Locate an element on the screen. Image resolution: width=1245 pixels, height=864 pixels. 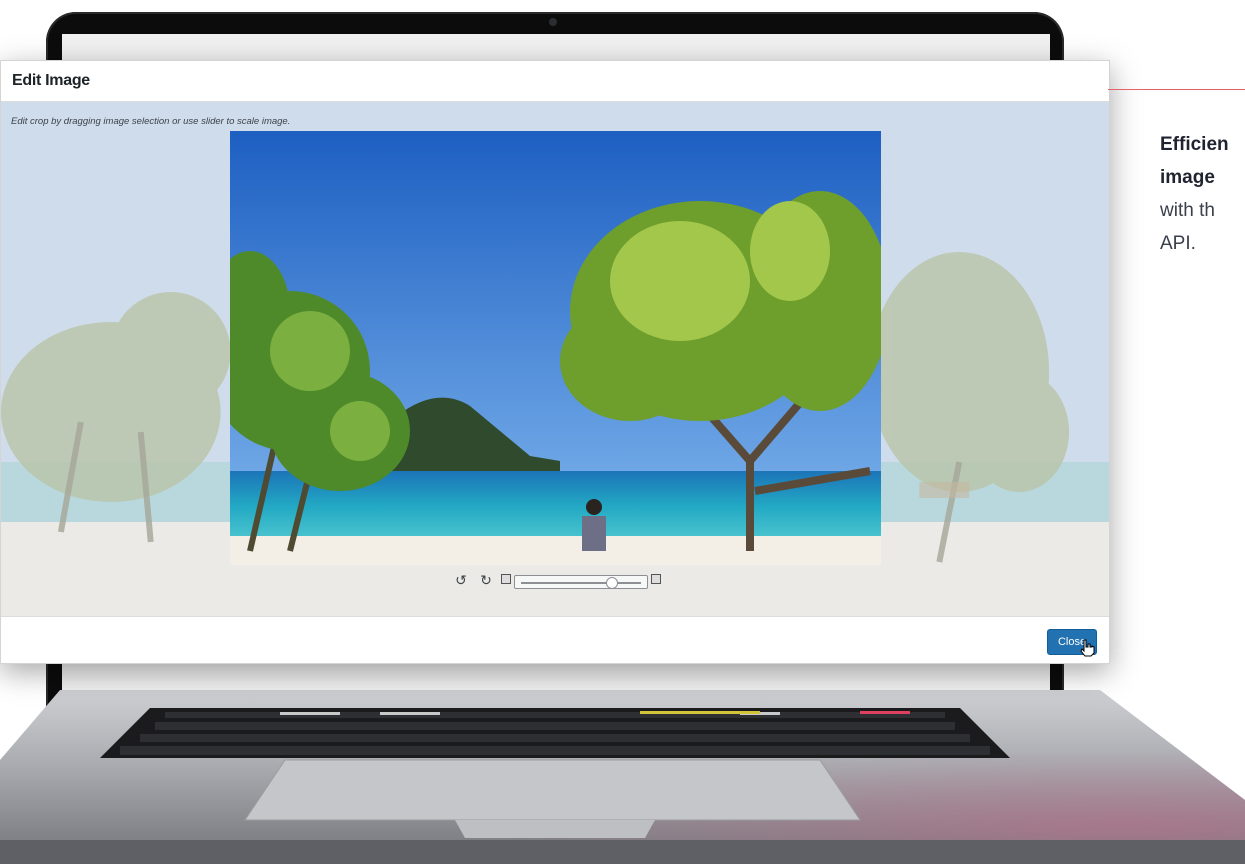
image-controls: ↺ ↻ is located at coordinates (559, 581).